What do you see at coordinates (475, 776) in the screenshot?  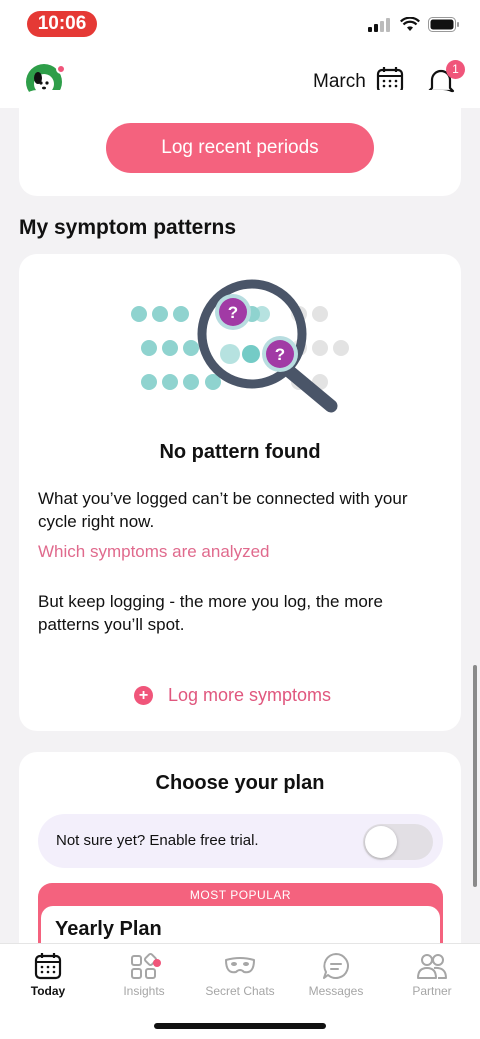 I see `scrollbar` at bounding box center [475, 776].